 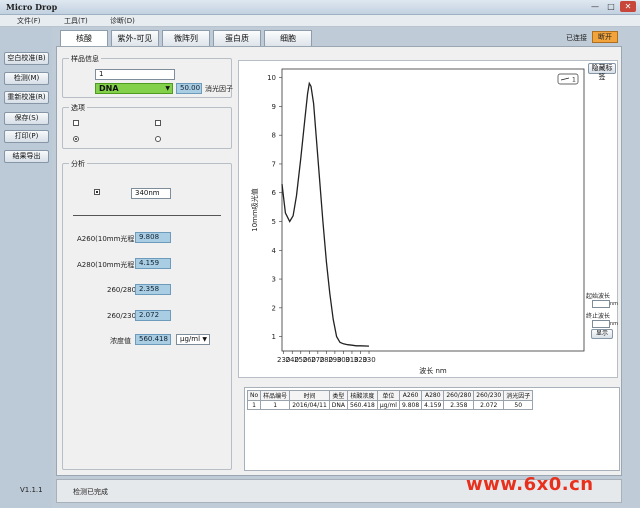 I want to click on column-header: A280, so click(x=433, y=395).